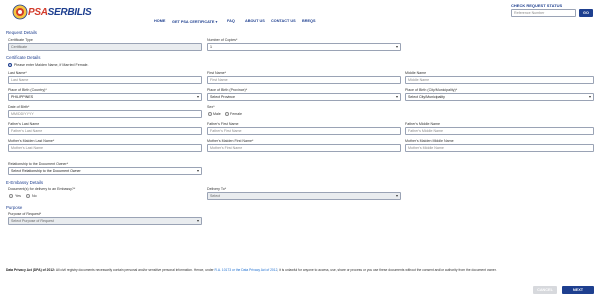  What do you see at coordinates (105, 80) in the screenshot?
I see `last-name-input: Last Name` at bounding box center [105, 80].